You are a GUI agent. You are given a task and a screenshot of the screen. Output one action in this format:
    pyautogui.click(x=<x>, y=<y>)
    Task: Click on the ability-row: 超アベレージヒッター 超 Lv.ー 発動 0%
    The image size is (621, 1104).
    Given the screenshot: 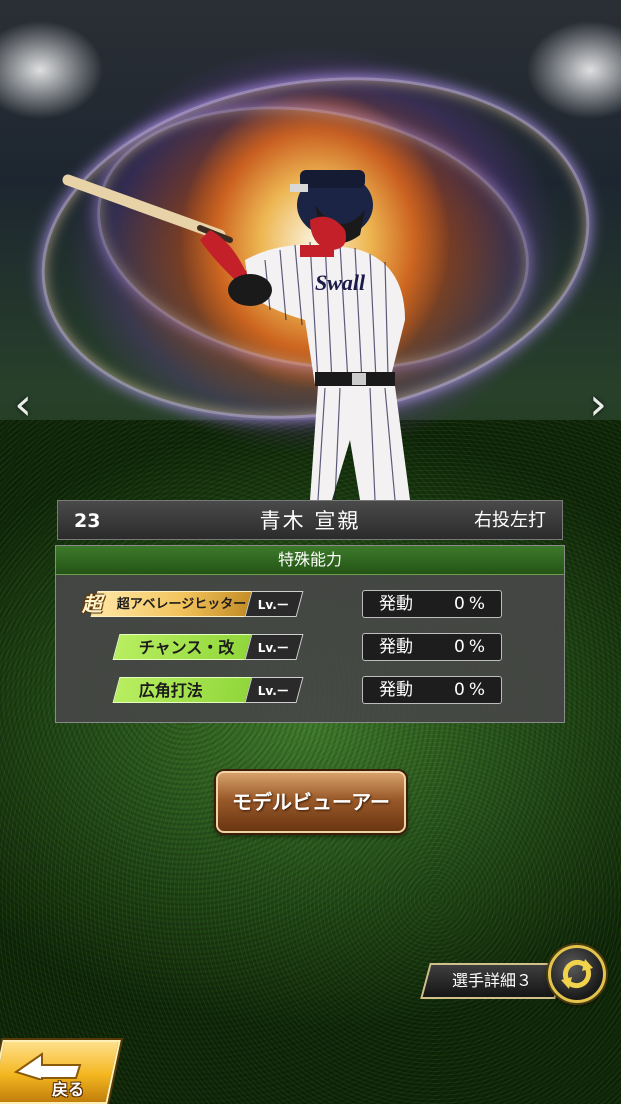 What is the action you would take?
    pyautogui.click(x=310, y=605)
    